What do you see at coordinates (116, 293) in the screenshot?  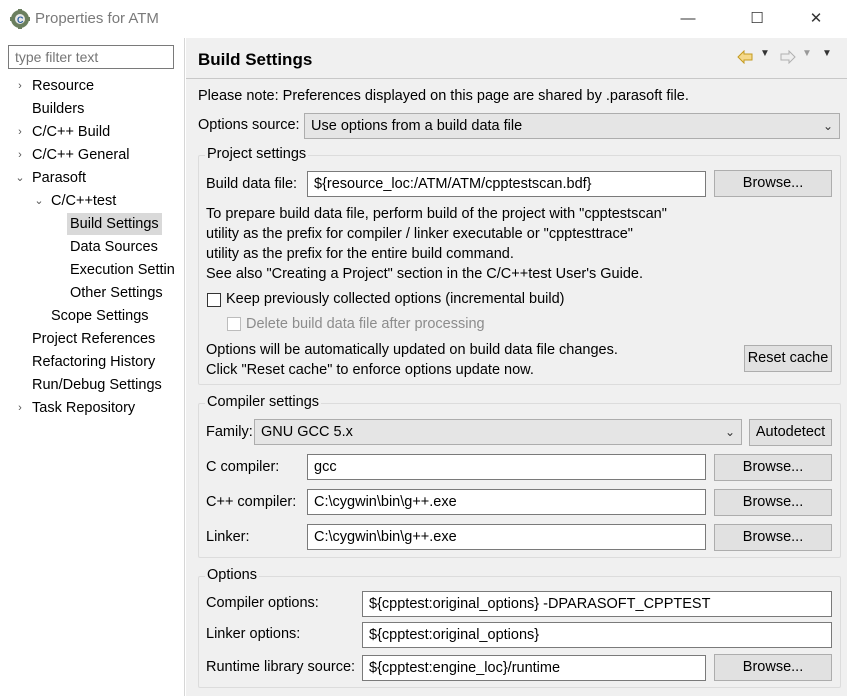 I see `tree-item-other-settings: Other Settings` at bounding box center [116, 293].